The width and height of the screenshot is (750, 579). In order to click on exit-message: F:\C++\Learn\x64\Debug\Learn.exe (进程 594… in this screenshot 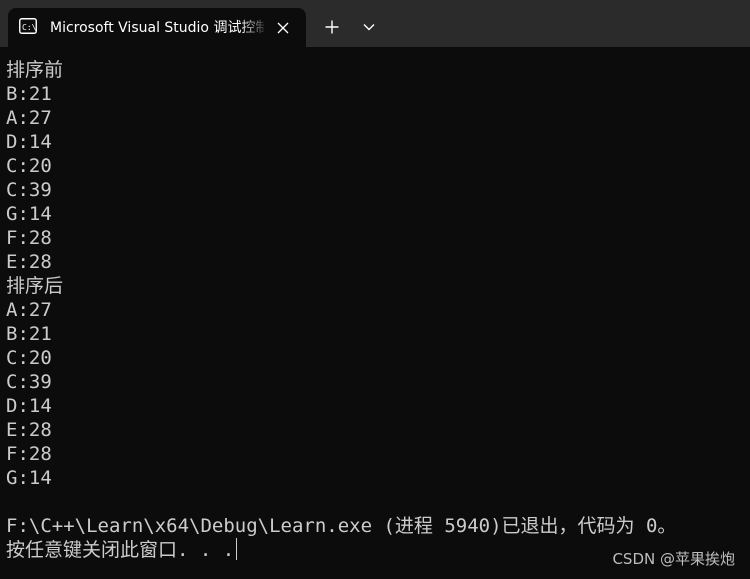, I will do `click(341, 526)`.